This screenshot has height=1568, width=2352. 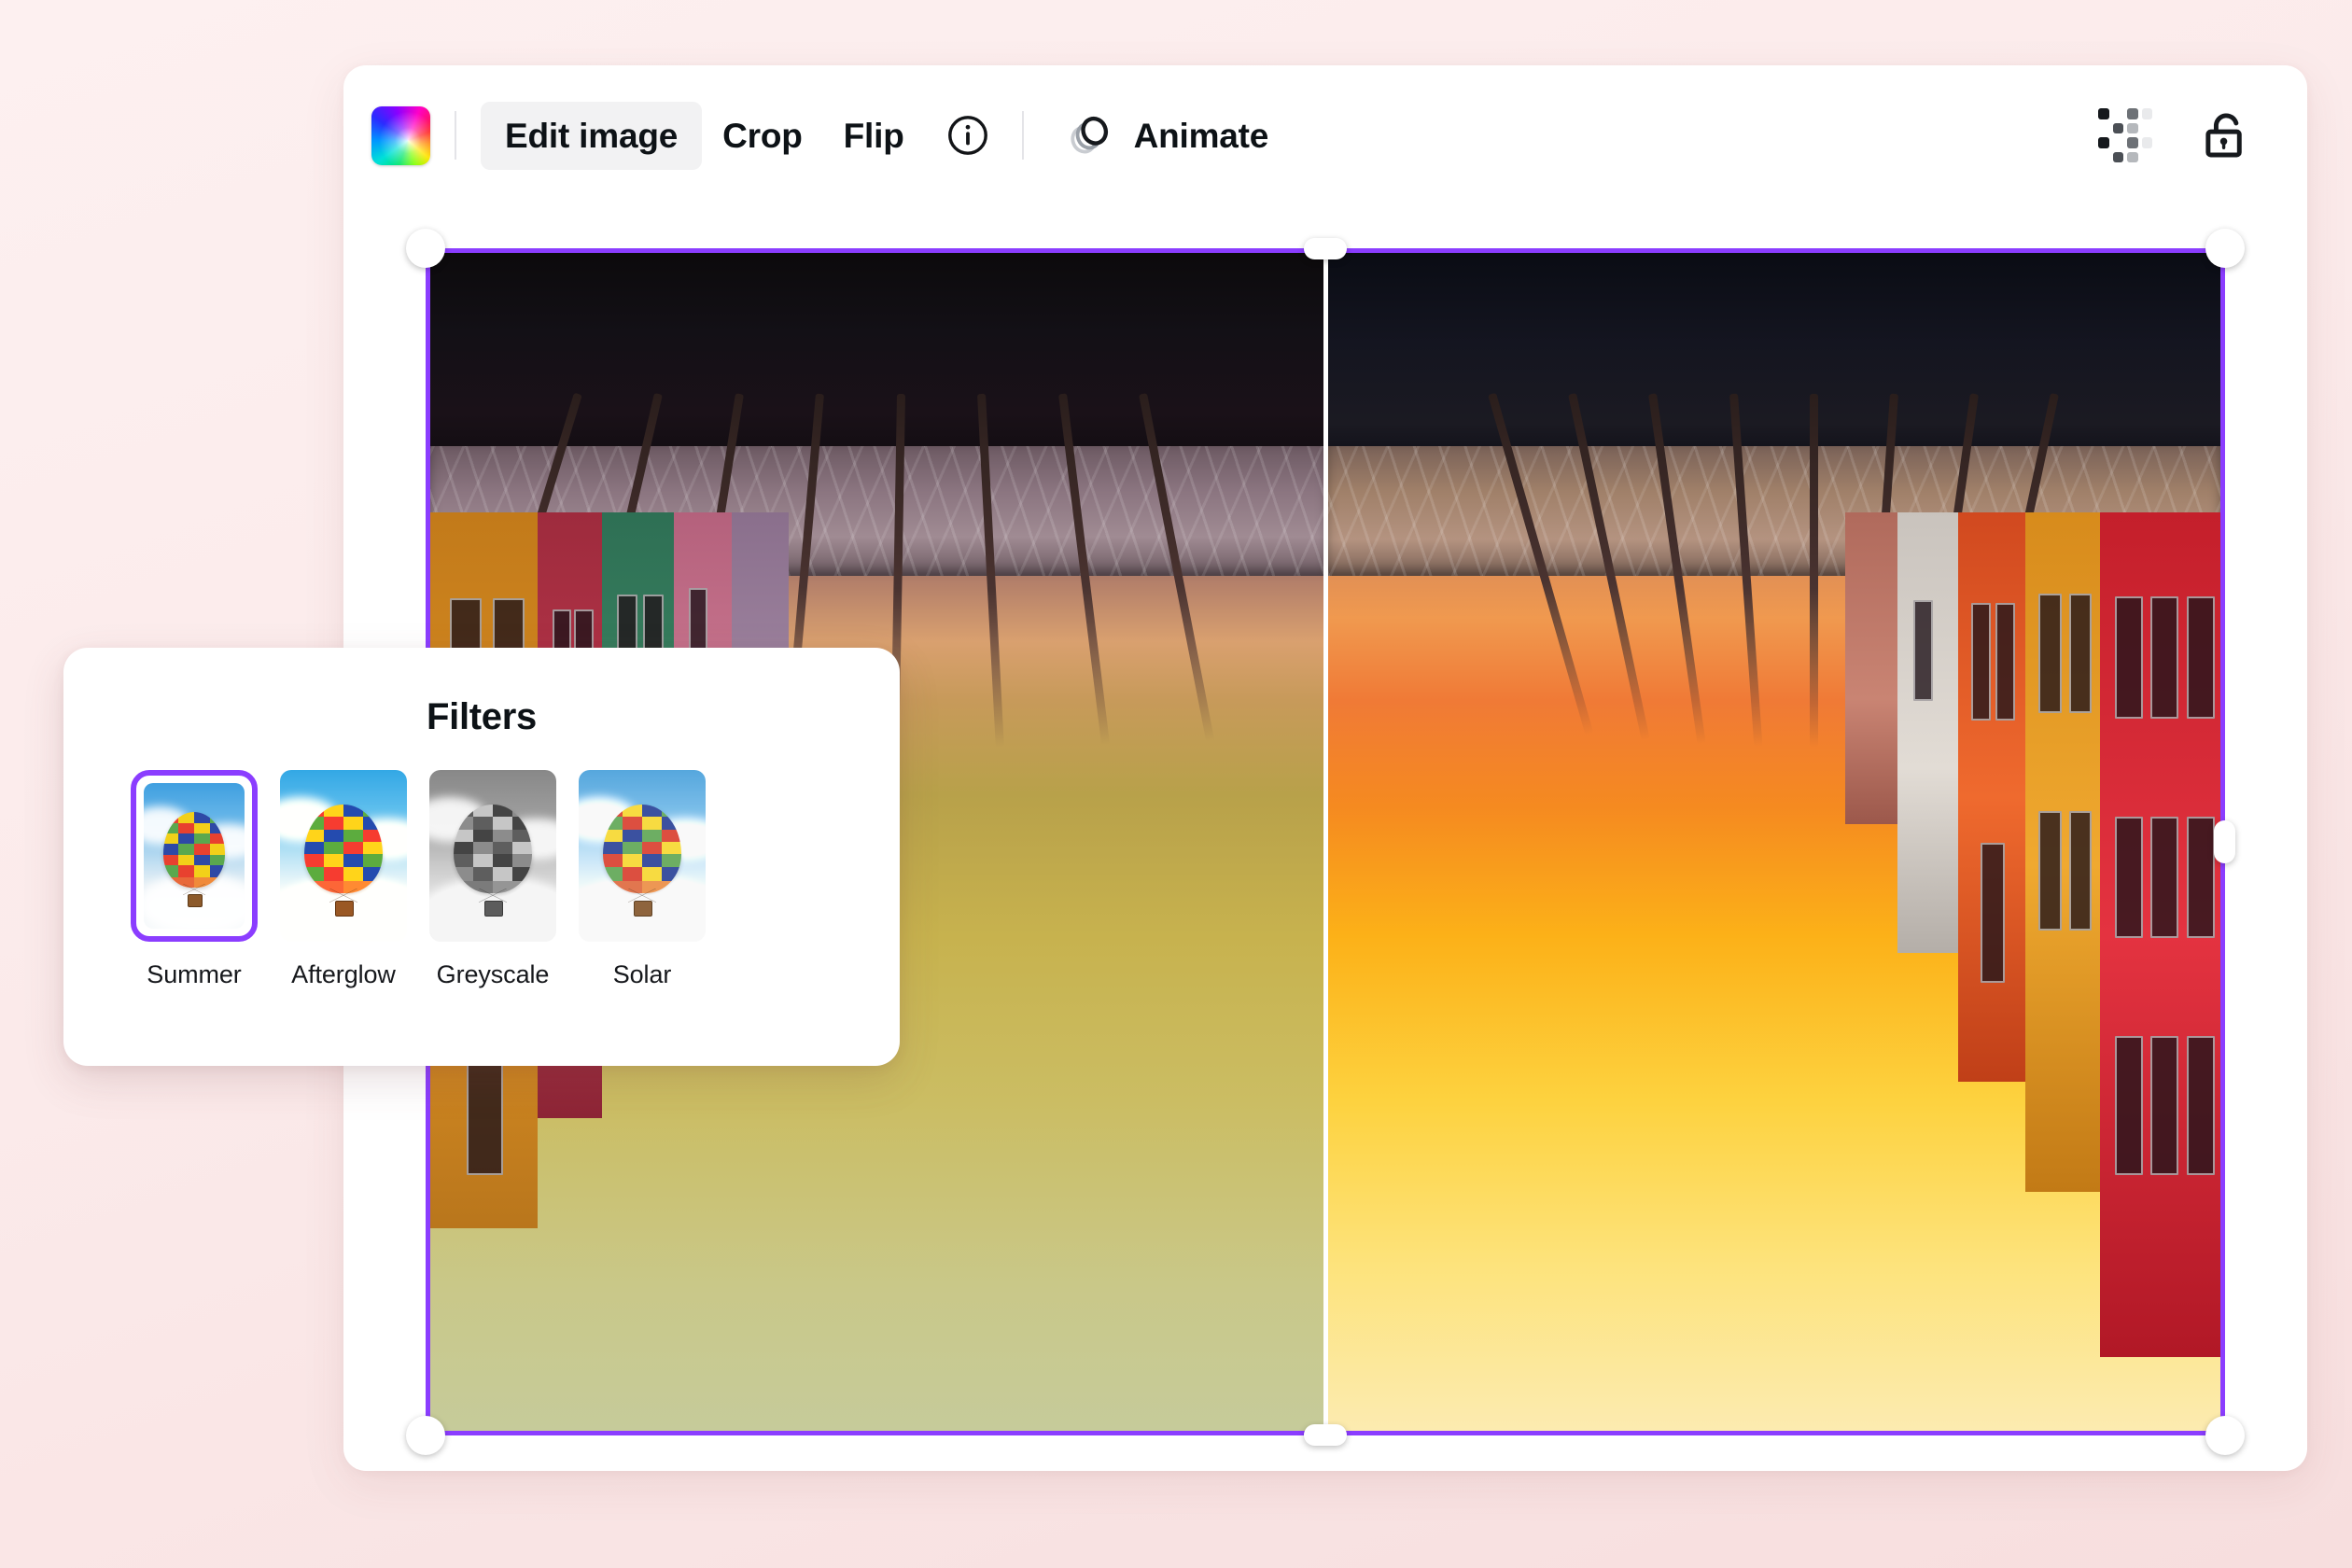 What do you see at coordinates (874, 136) in the screenshot?
I see `toolbar-item-flip: Flip` at bounding box center [874, 136].